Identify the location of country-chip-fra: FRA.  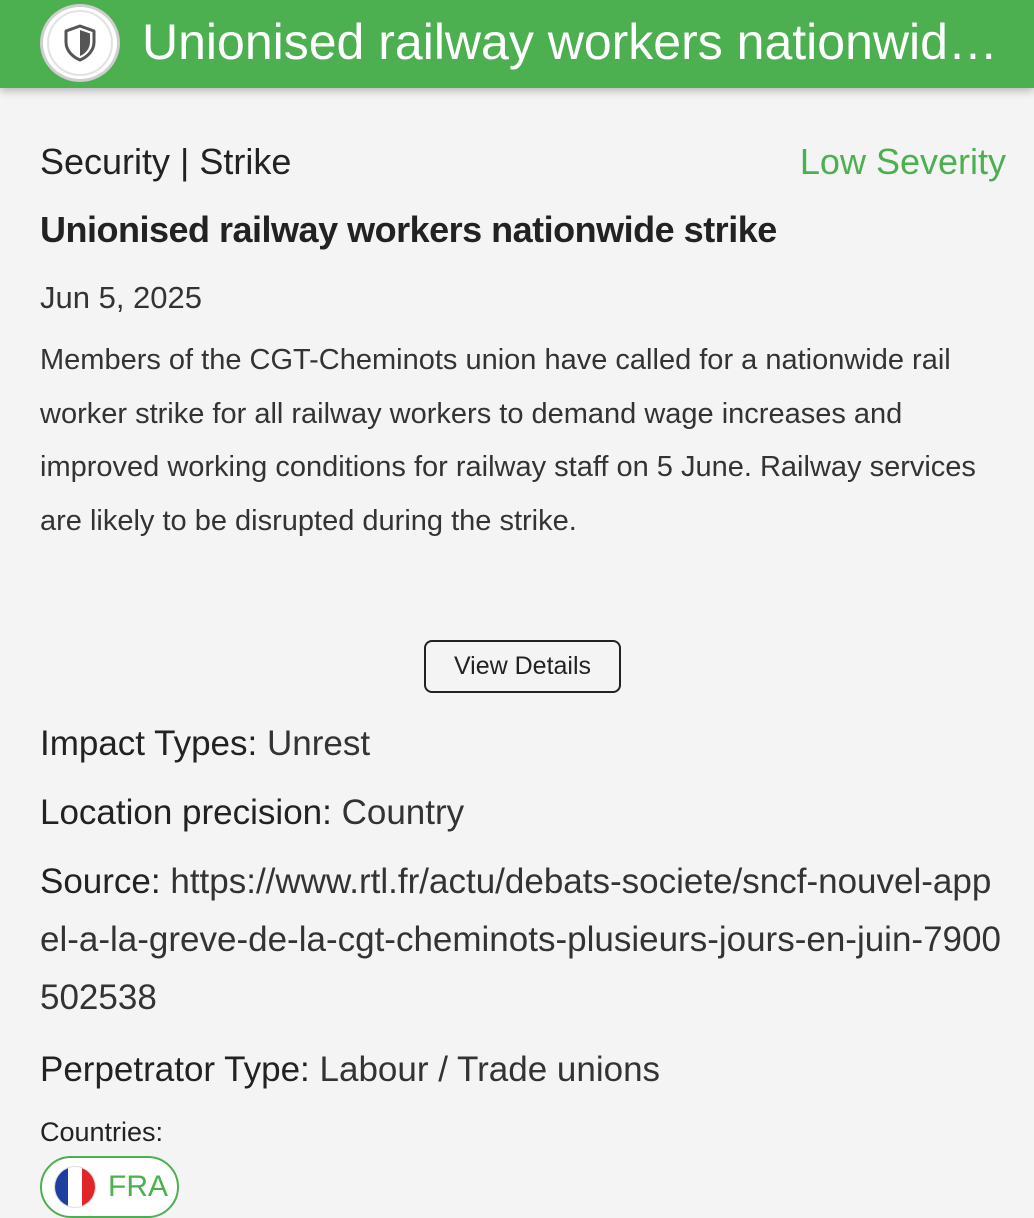
(109, 1187).